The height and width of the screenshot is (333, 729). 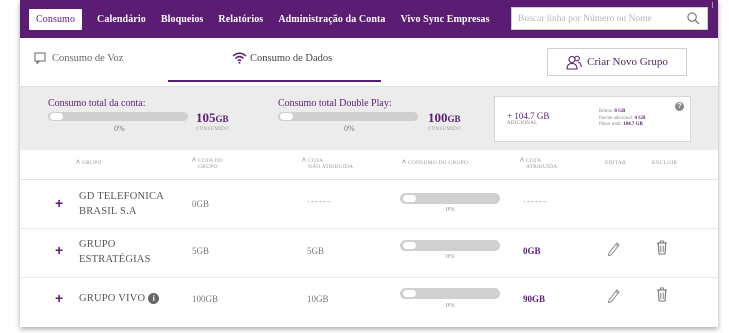 I want to click on tab-consumo-voz: Consumo de Voz, so click(x=78, y=58).